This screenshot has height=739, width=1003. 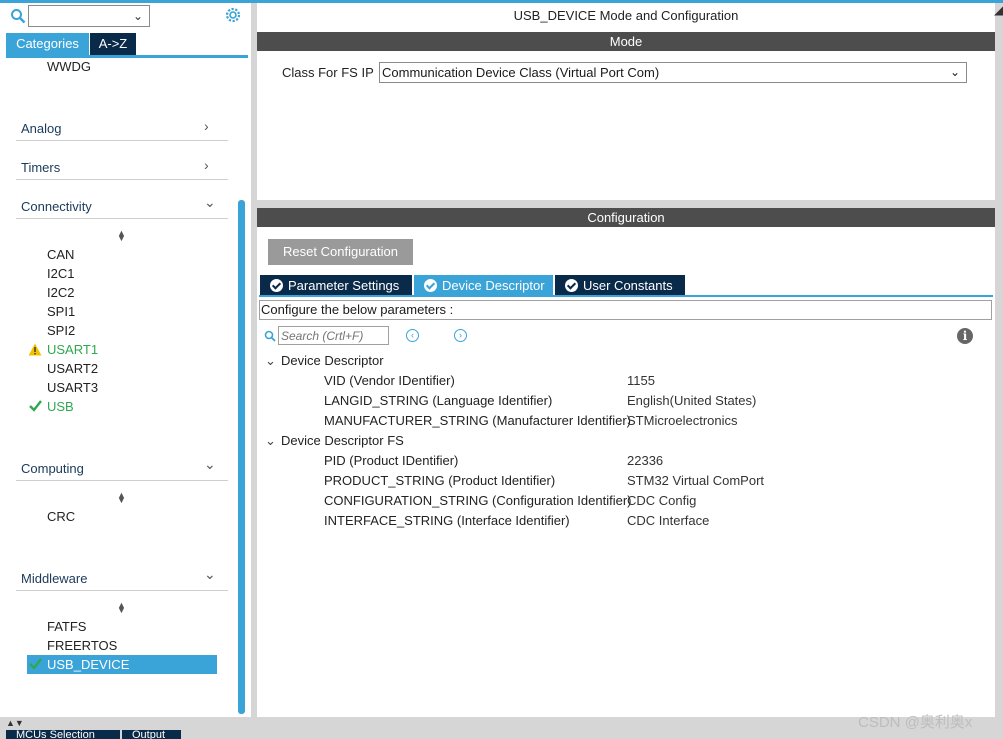 What do you see at coordinates (626, 41) in the screenshot?
I see `mode-header-bar: Mode` at bounding box center [626, 41].